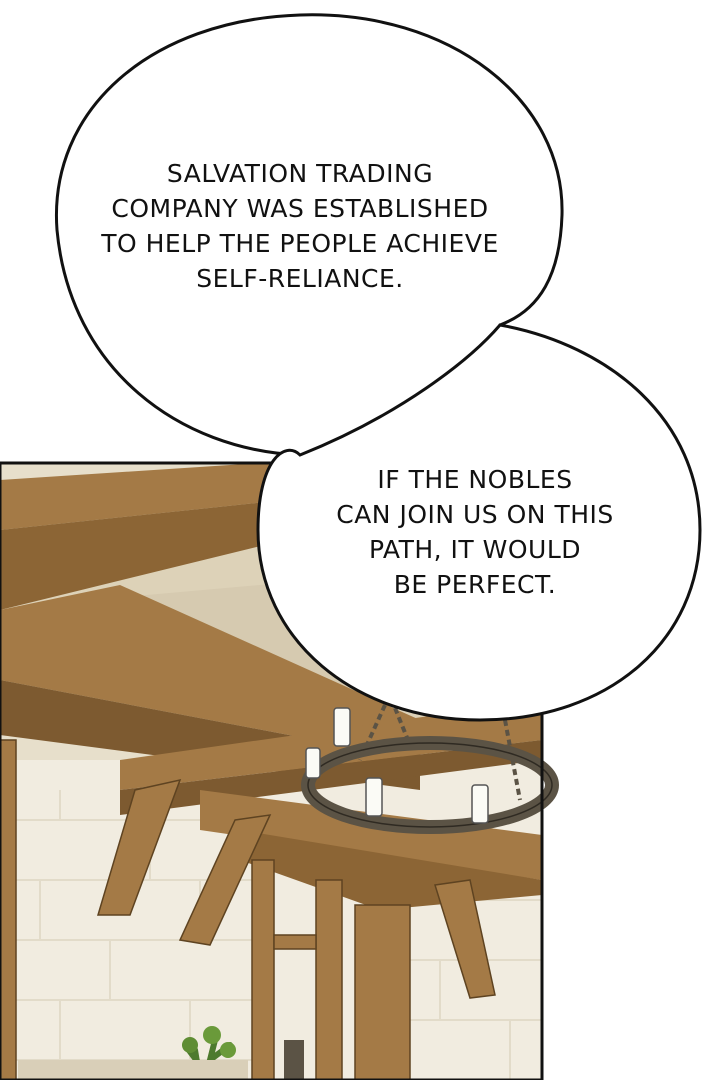  I want to click on speech-line: SALVATION TRADING, so click(300, 173).